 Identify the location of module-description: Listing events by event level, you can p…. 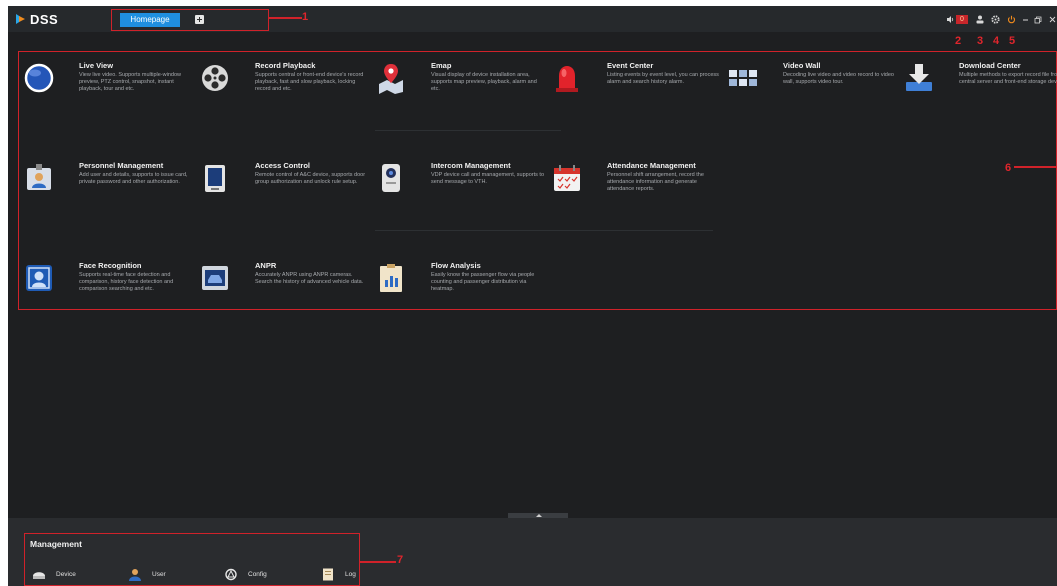
(663, 78).